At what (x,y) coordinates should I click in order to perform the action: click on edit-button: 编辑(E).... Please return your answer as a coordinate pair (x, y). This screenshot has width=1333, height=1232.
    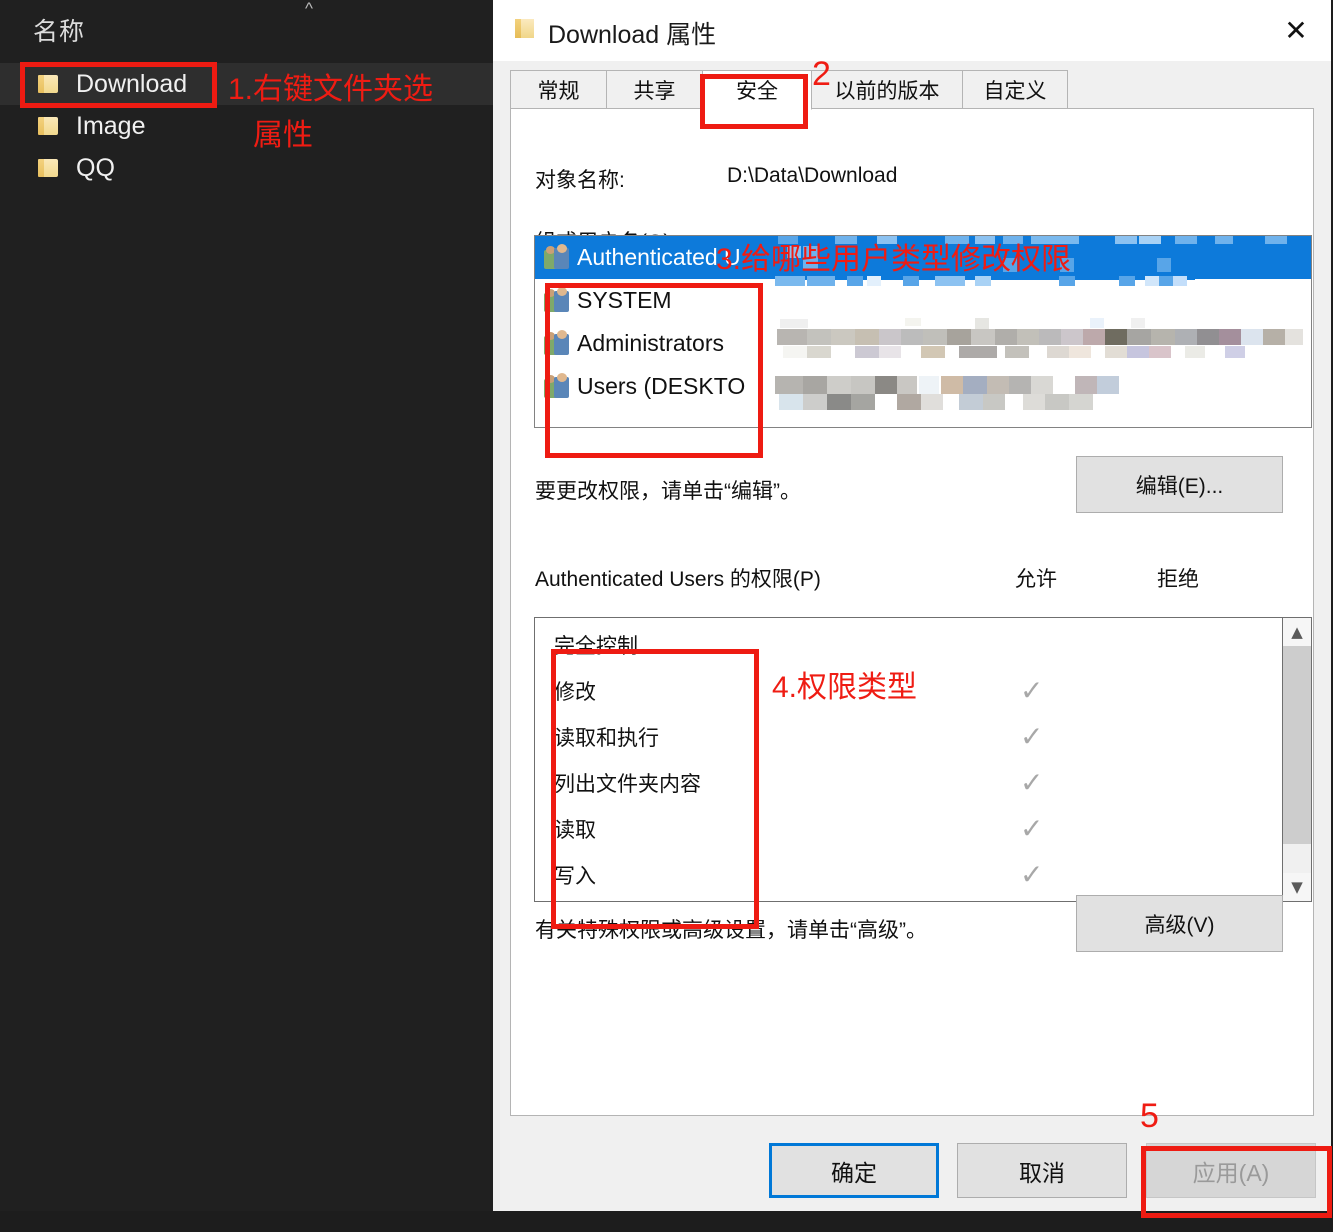
    Looking at the image, I should click on (1179, 484).